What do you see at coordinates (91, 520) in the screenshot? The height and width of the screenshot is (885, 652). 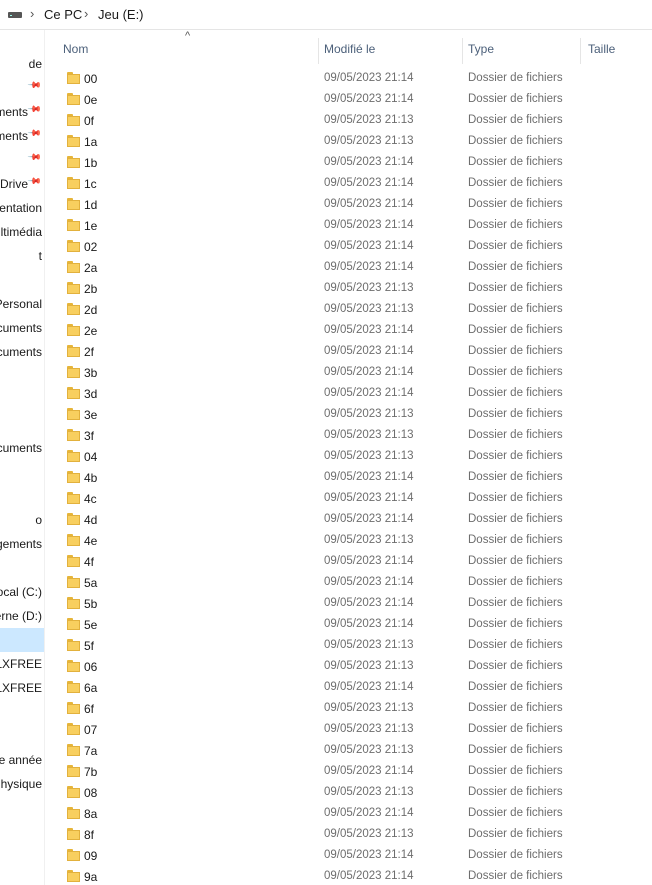 I see `file-name: 4d` at bounding box center [91, 520].